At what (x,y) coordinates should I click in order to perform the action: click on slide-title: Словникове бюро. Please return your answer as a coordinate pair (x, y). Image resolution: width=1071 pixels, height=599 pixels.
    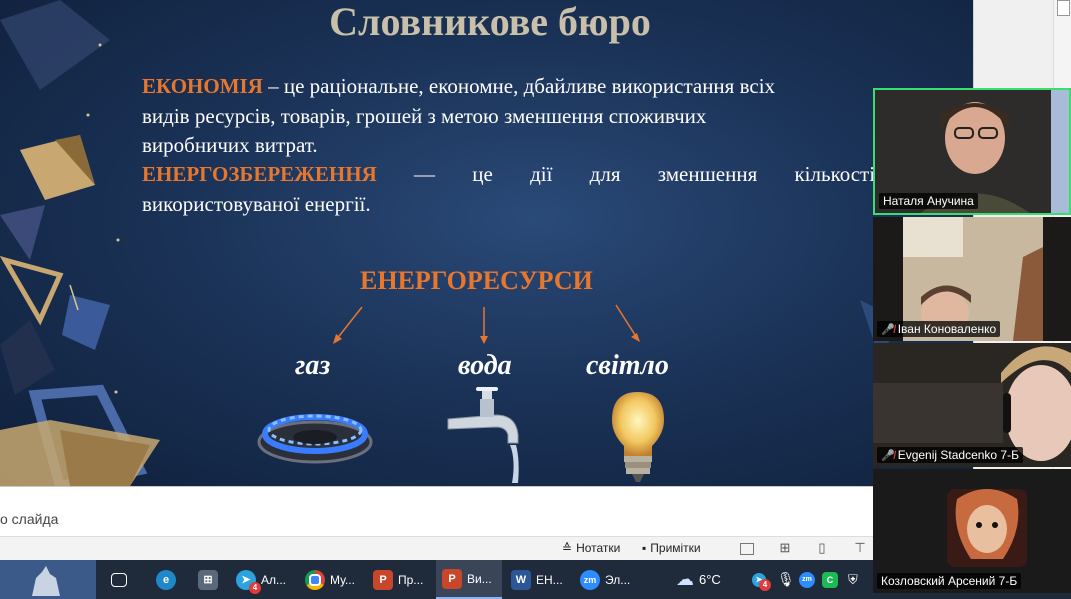
    Looking at the image, I should click on (490, 22).